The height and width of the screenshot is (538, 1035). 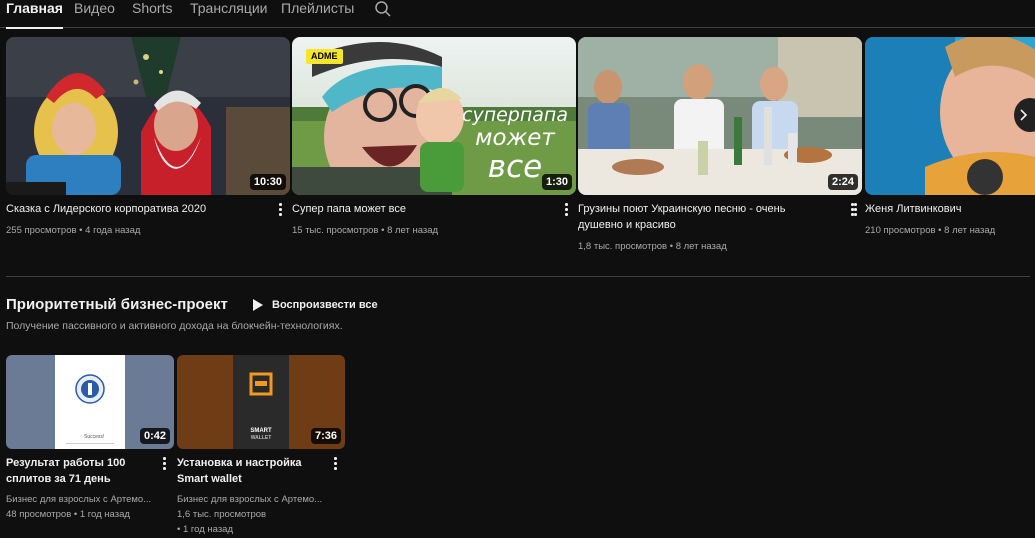 What do you see at coordinates (423, 209) in the screenshot?
I see `video-title: Супер папа может все` at bounding box center [423, 209].